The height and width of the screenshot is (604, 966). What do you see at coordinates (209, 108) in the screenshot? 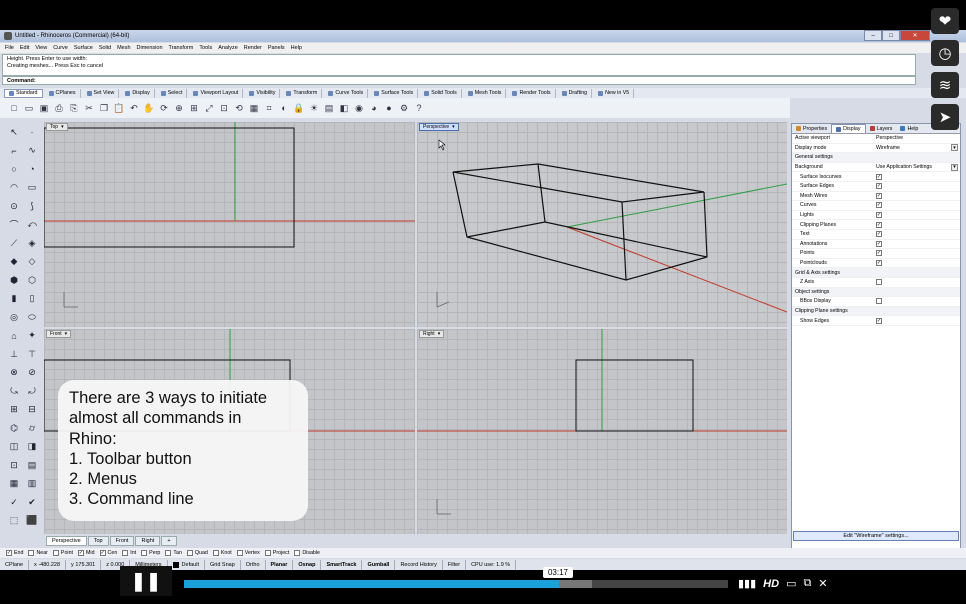
I see `zoom-extents-icon: ⤢` at bounding box center [209, 108].